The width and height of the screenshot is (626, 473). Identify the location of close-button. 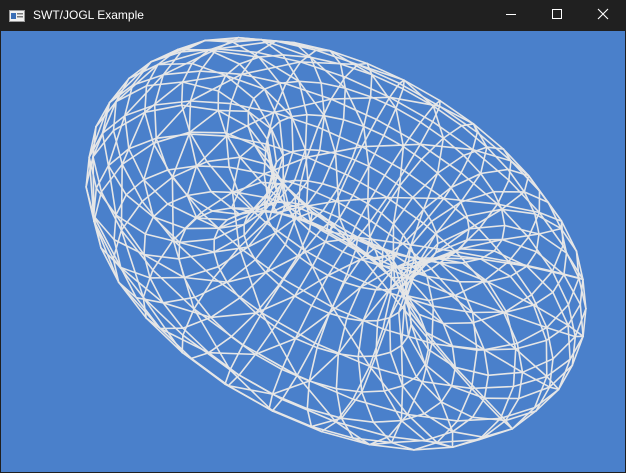
(603, 15).